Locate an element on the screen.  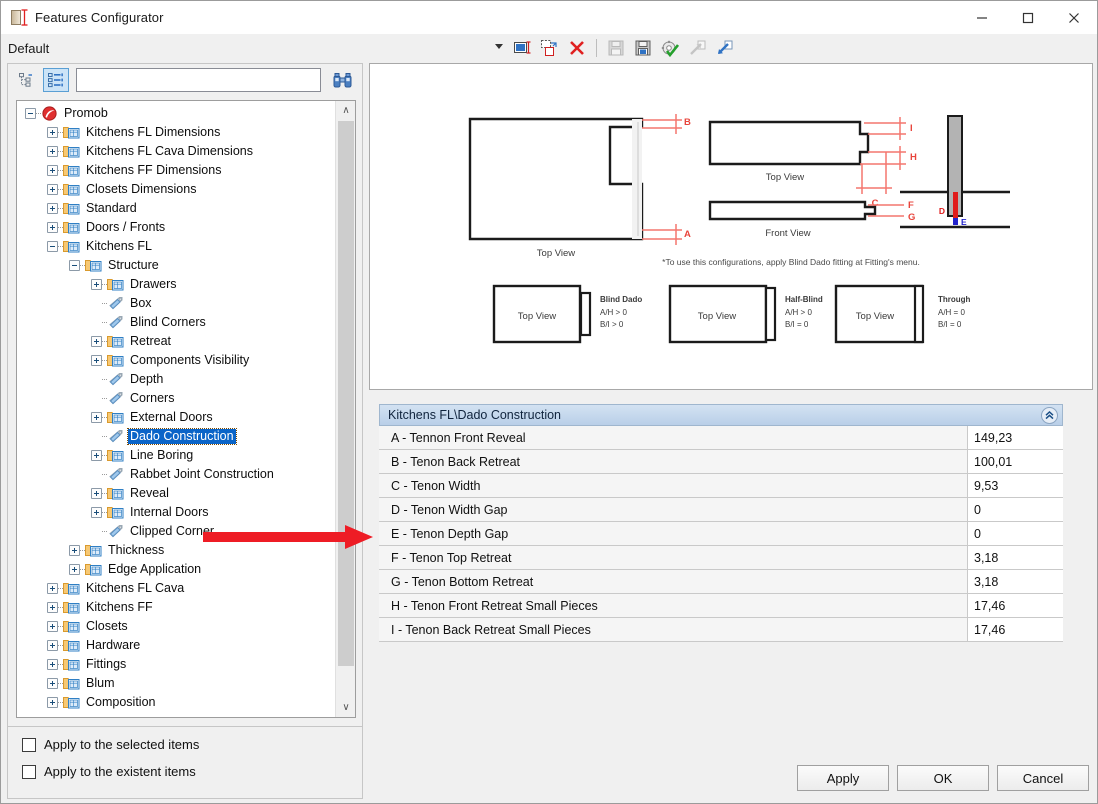
minimize-button is located at coordinates (982, 17).